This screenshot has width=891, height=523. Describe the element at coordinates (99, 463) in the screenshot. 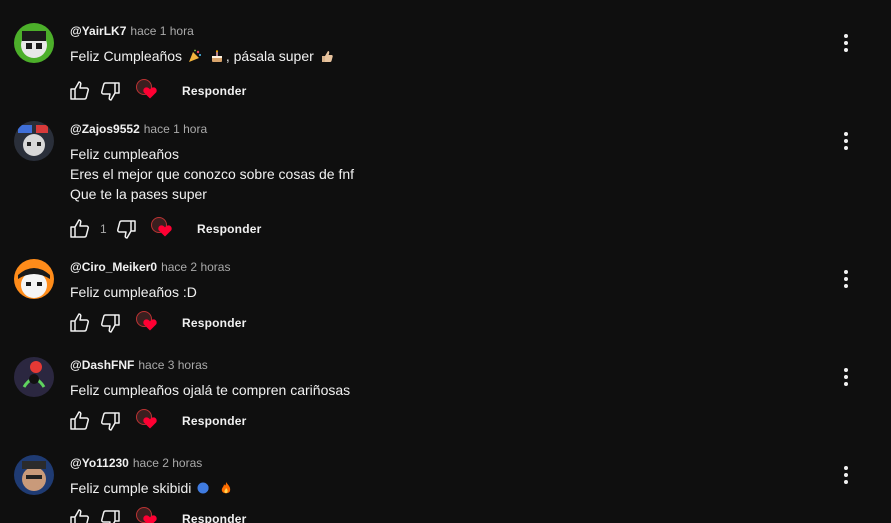

I see `author-name: @Yo11230` at that location.